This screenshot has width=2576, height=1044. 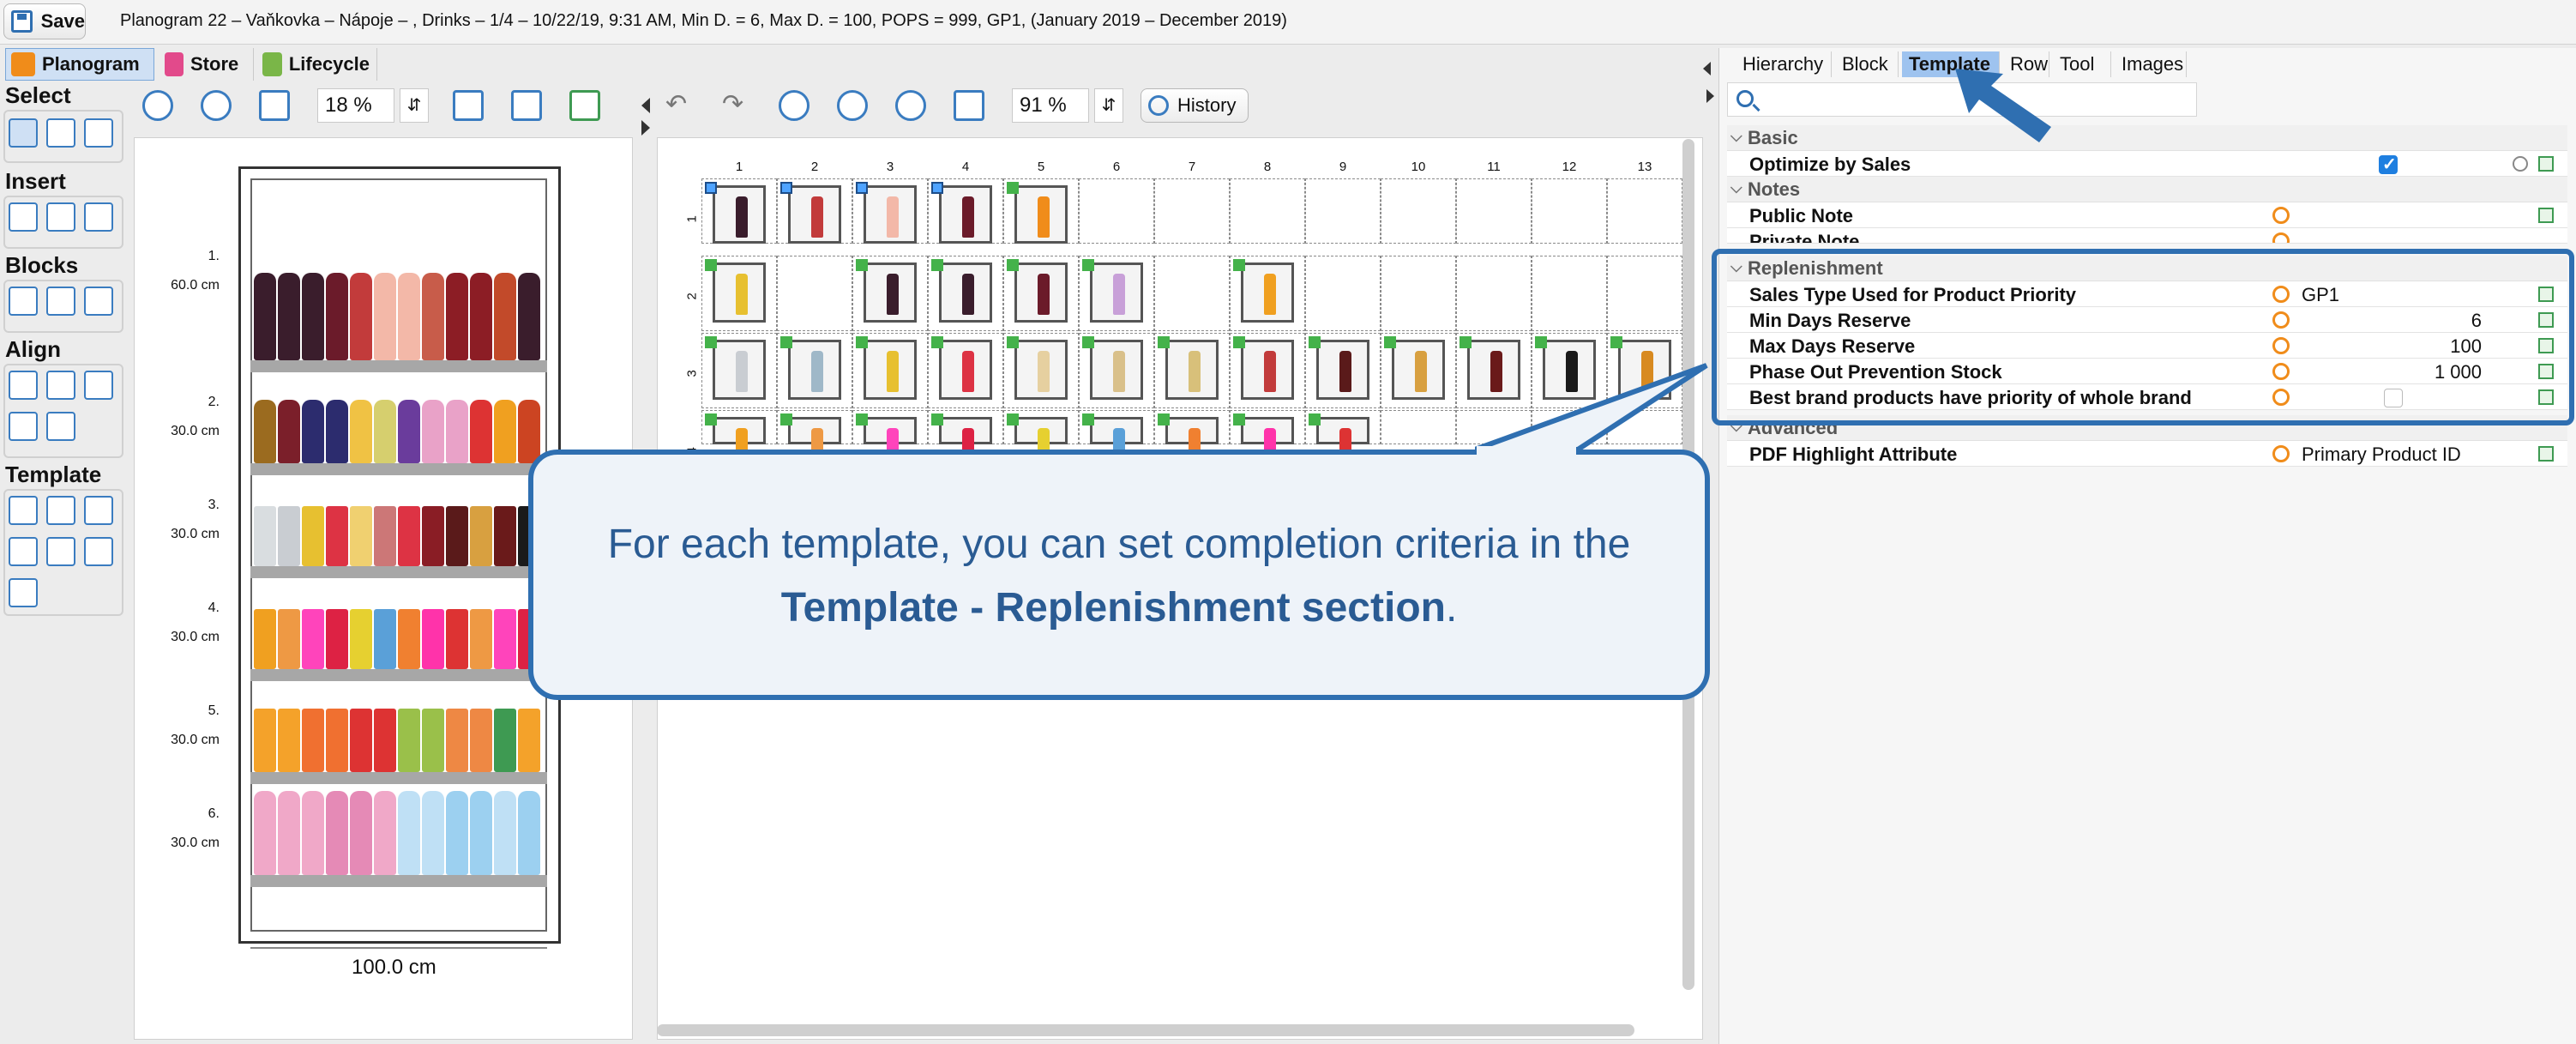 I want to click on left-zoom-field: 18 %, so click(x=355, y=105).